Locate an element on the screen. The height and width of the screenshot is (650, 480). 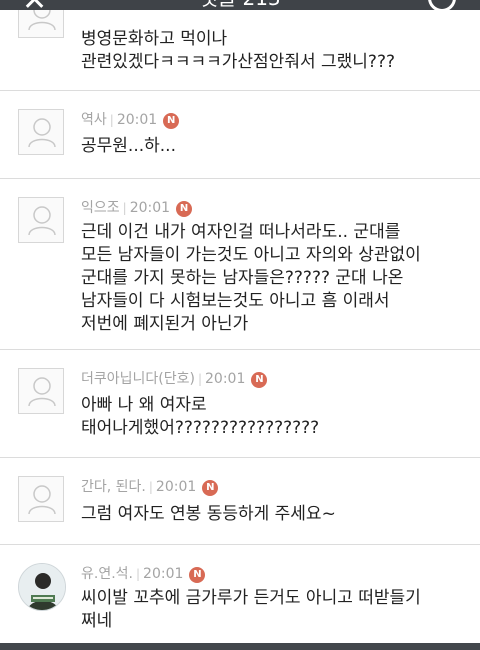
comment-meta: 역사 | 20:01 N is located at coordinates (130, 120).